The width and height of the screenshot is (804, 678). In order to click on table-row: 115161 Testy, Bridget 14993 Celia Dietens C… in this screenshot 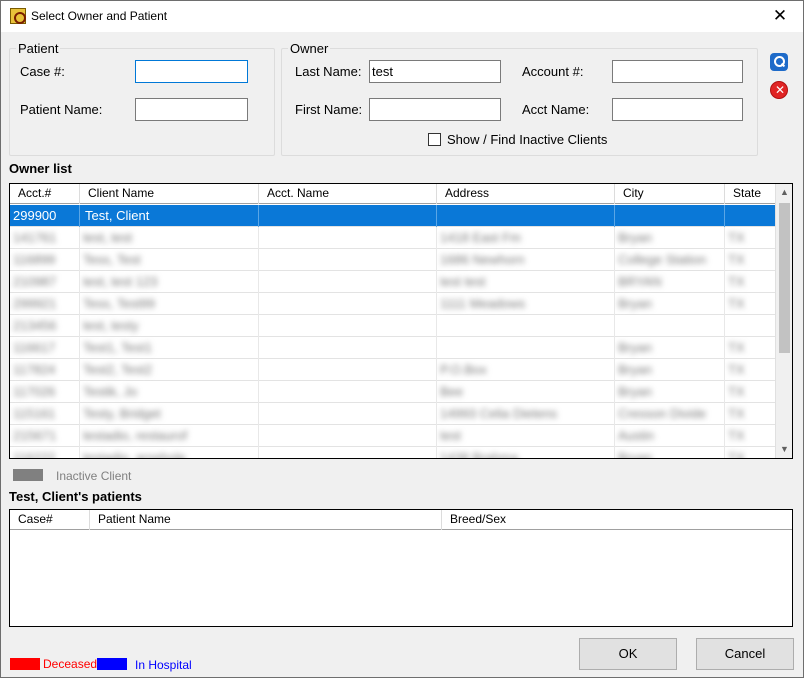, I will do `click(393, 414)`.